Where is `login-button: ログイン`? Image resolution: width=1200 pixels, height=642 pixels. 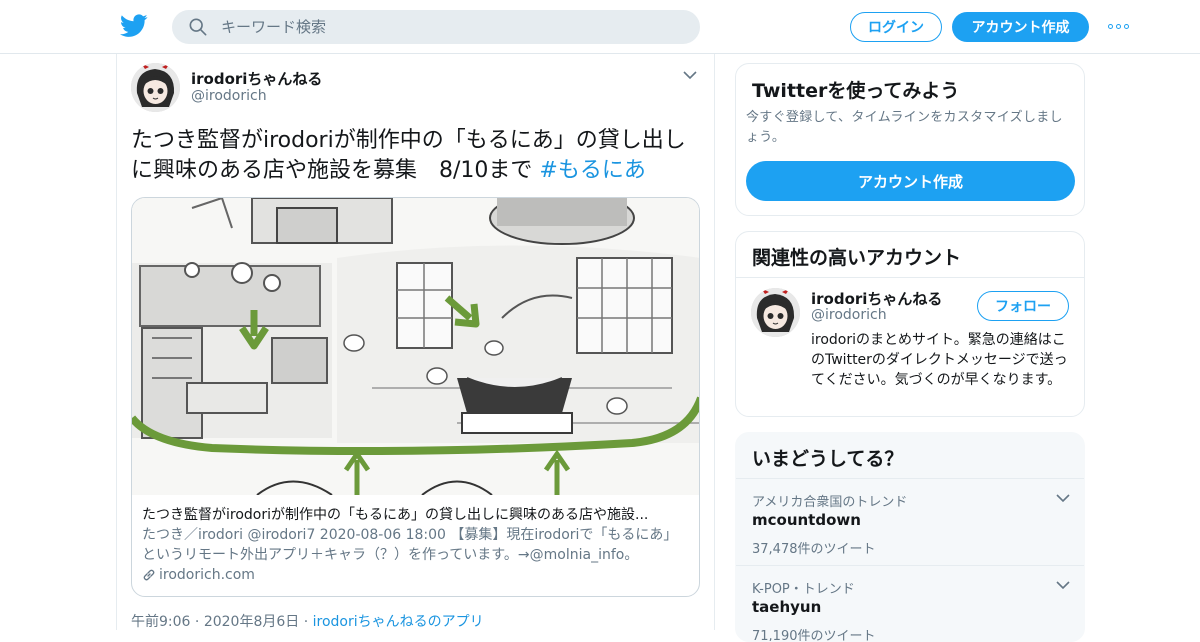
login-button: ログイン is located at coordinates (896, 27).